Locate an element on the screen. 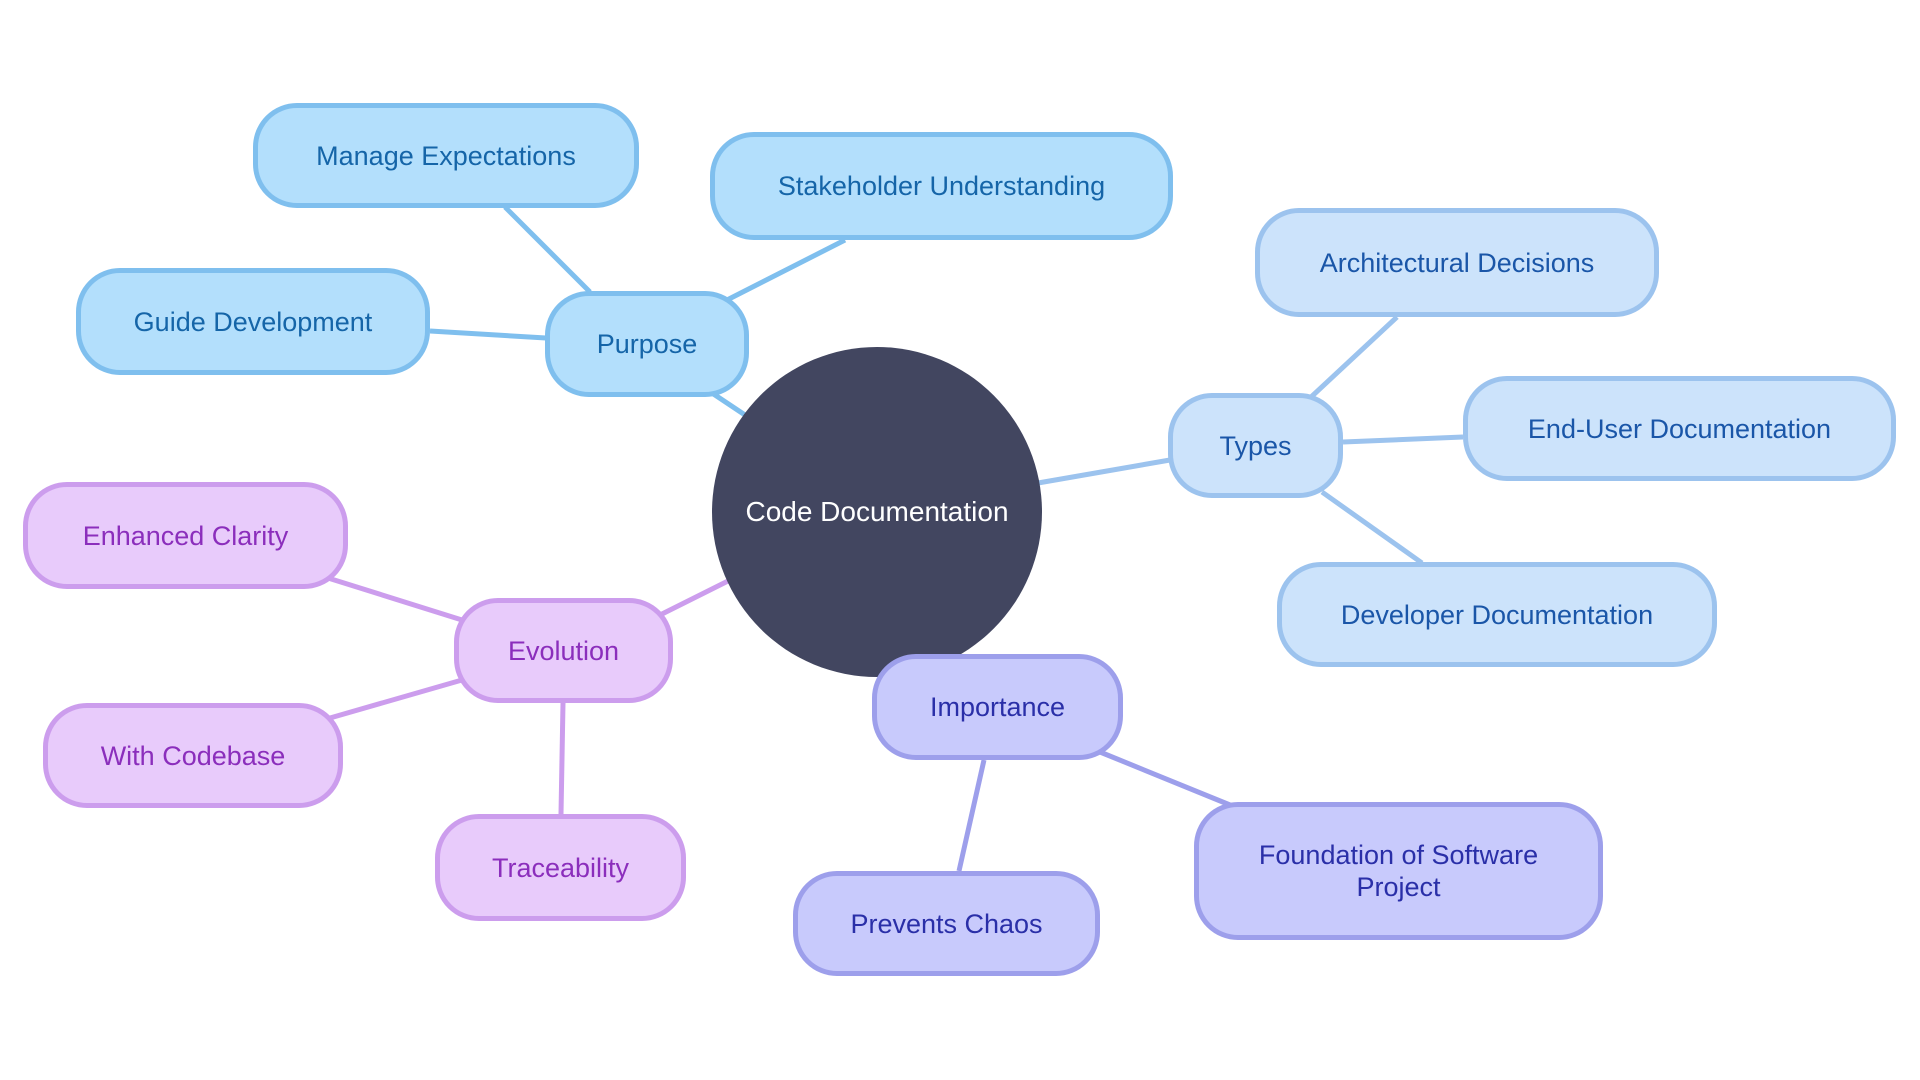 The width and height of the screenshot is (1920, 1080). node-label: Traceability is located at coordinates (560, 867).